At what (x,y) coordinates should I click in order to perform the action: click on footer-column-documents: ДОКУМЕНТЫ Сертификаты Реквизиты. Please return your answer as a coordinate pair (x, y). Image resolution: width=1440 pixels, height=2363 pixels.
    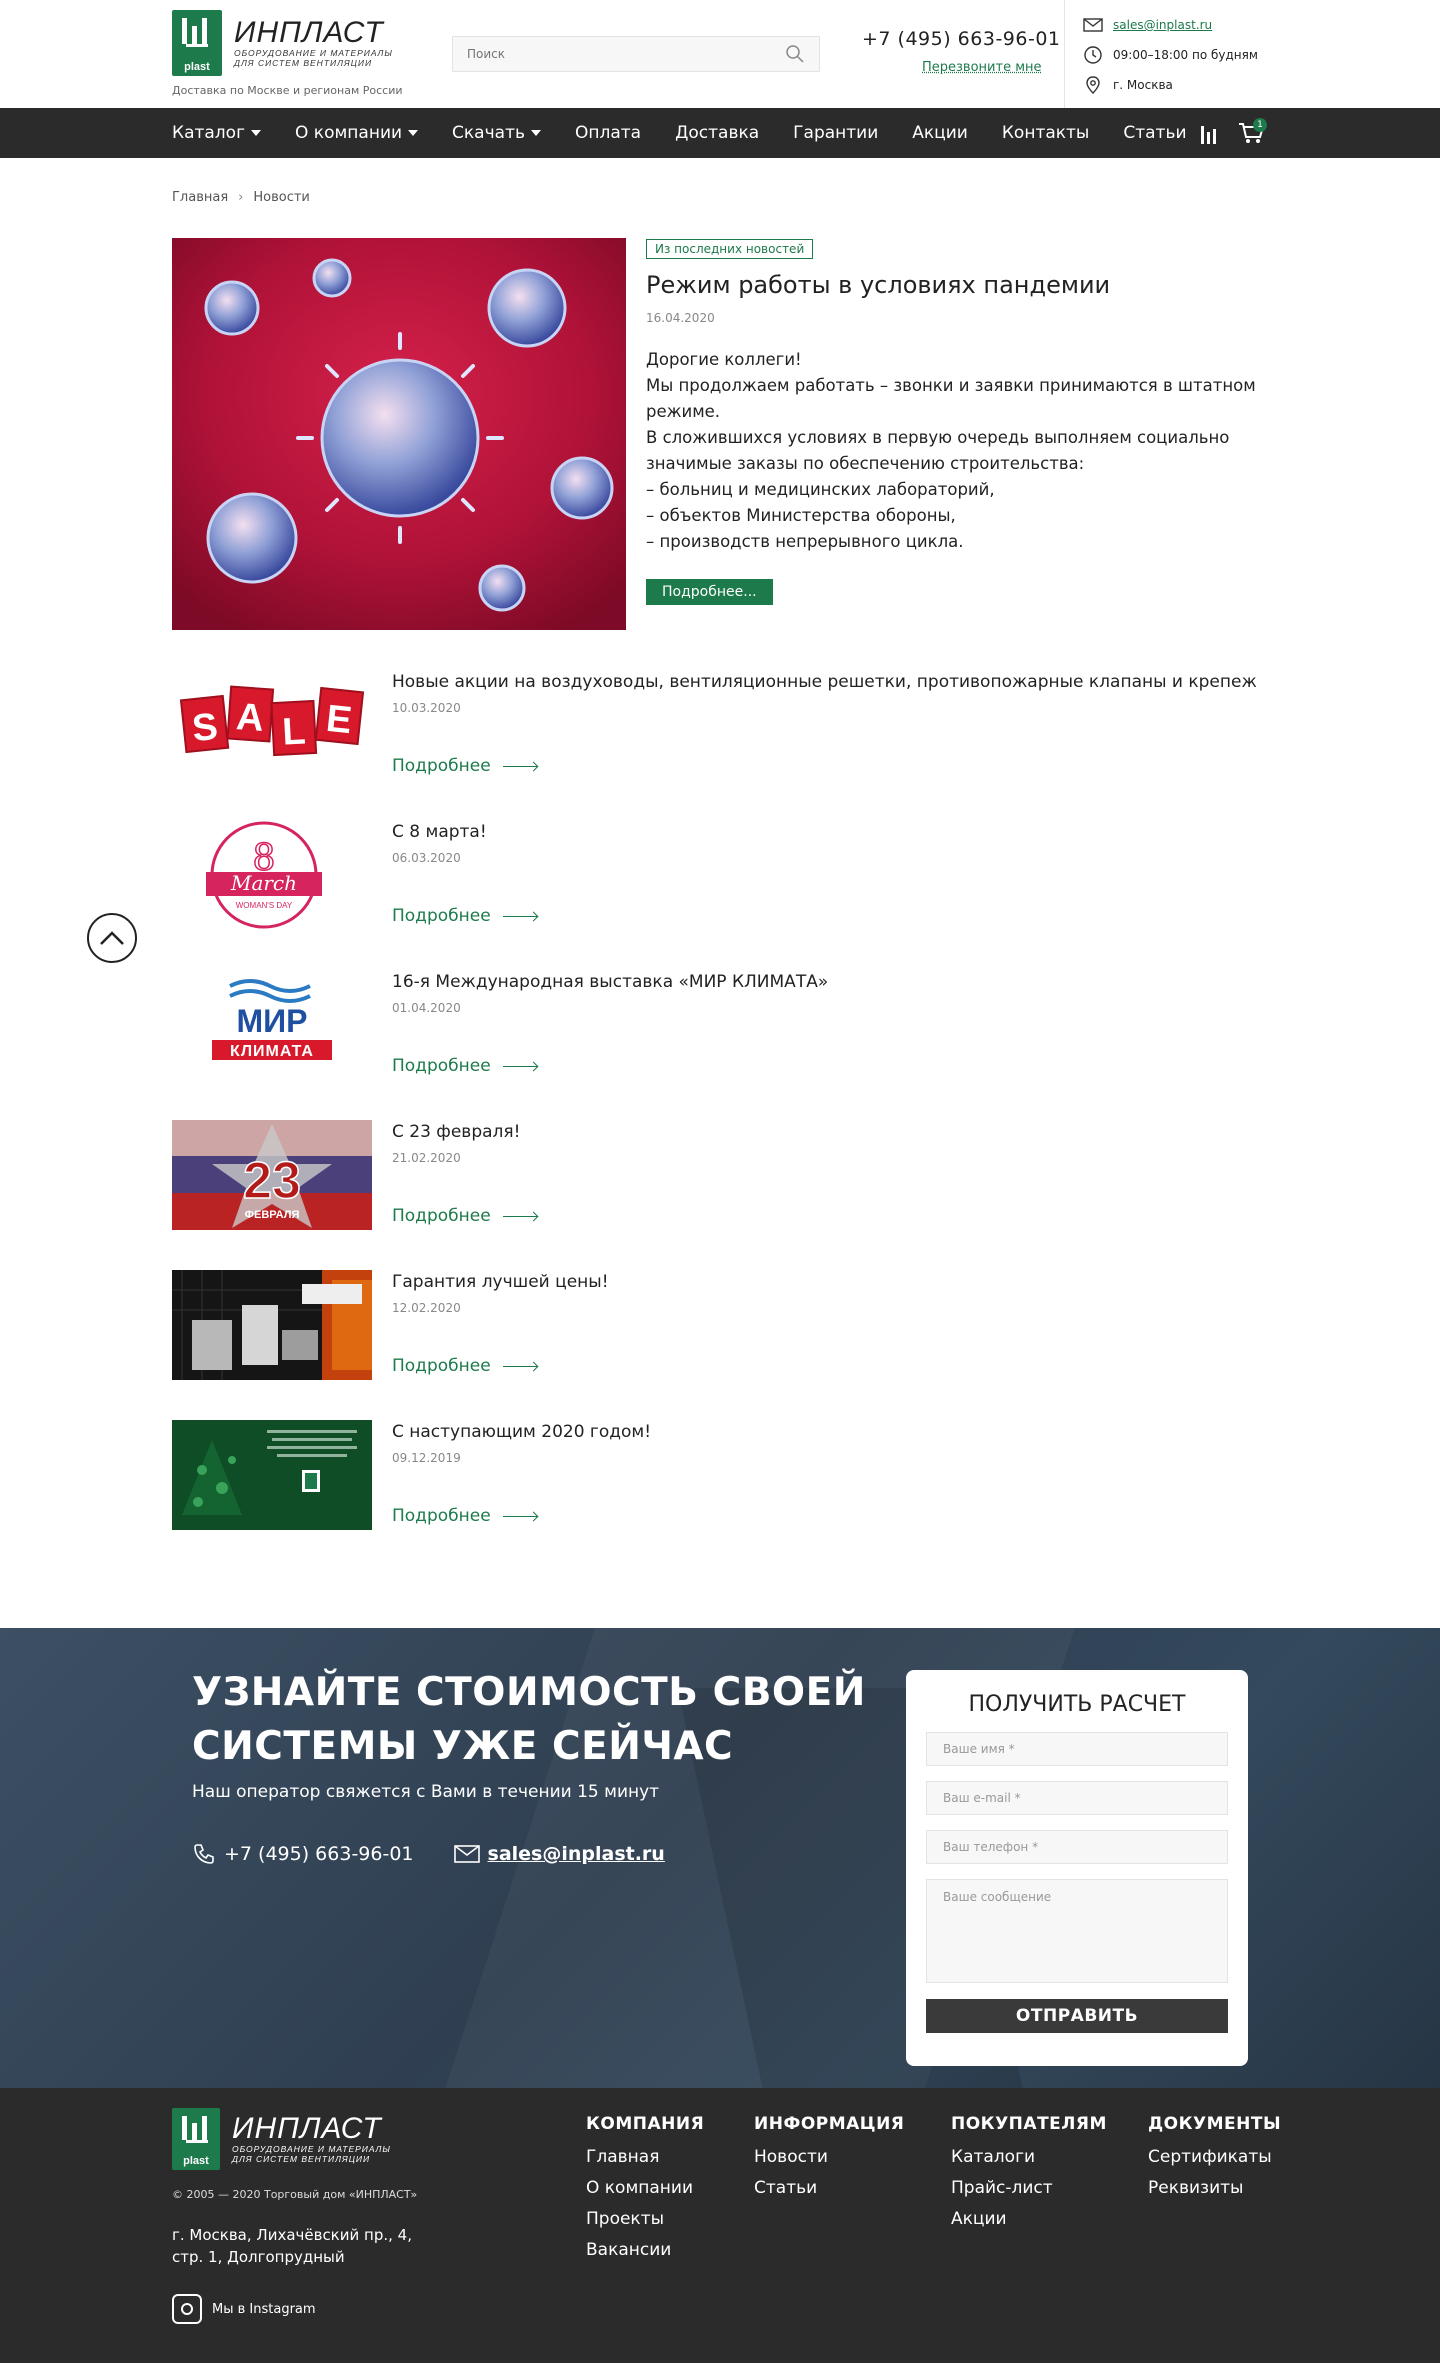
    Looking at the image, I should click on (1214, 2159).